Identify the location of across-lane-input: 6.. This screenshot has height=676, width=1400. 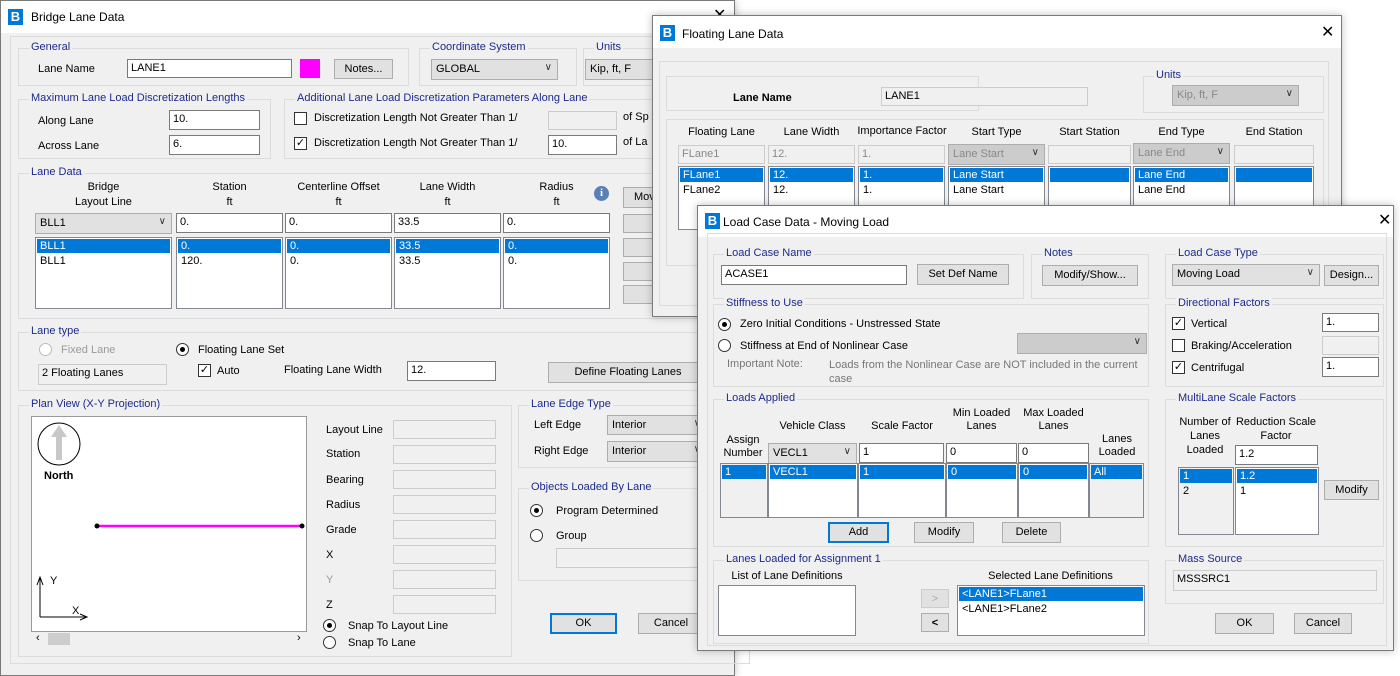
(214, 145).